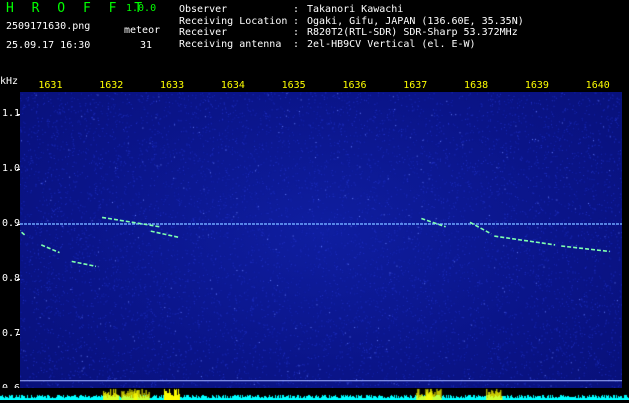 Image resolution: width=629 pixels, height=403 pixels. I want to click on info-value: Ogaki, Gifu, JAPAN (136.60E, 35.35N), so click(415, 21).